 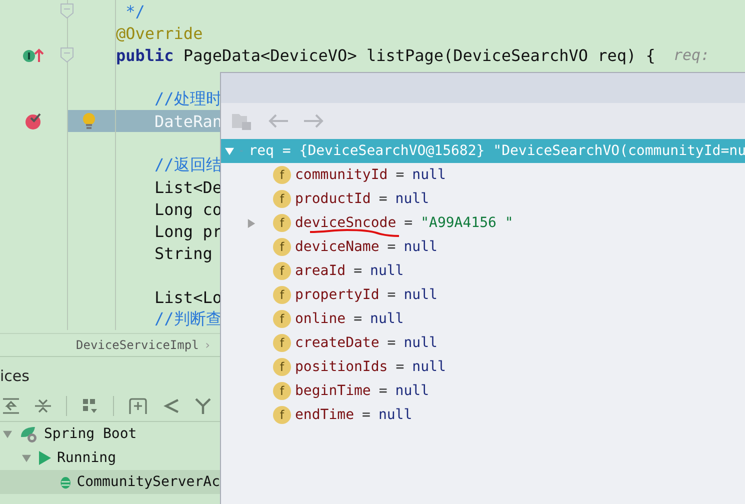 What do you see at coordinates (138, 406) in the screenshot?
I see `add-service-icon` at bounding box center [138, 406].